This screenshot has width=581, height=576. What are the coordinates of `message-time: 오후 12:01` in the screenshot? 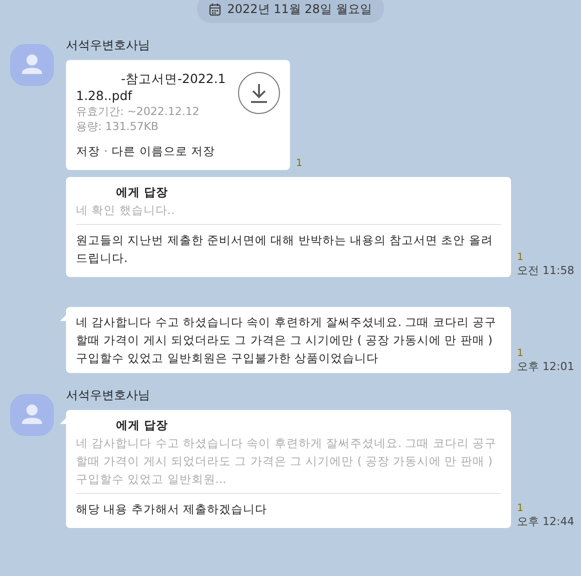 It's located at (545, 366).